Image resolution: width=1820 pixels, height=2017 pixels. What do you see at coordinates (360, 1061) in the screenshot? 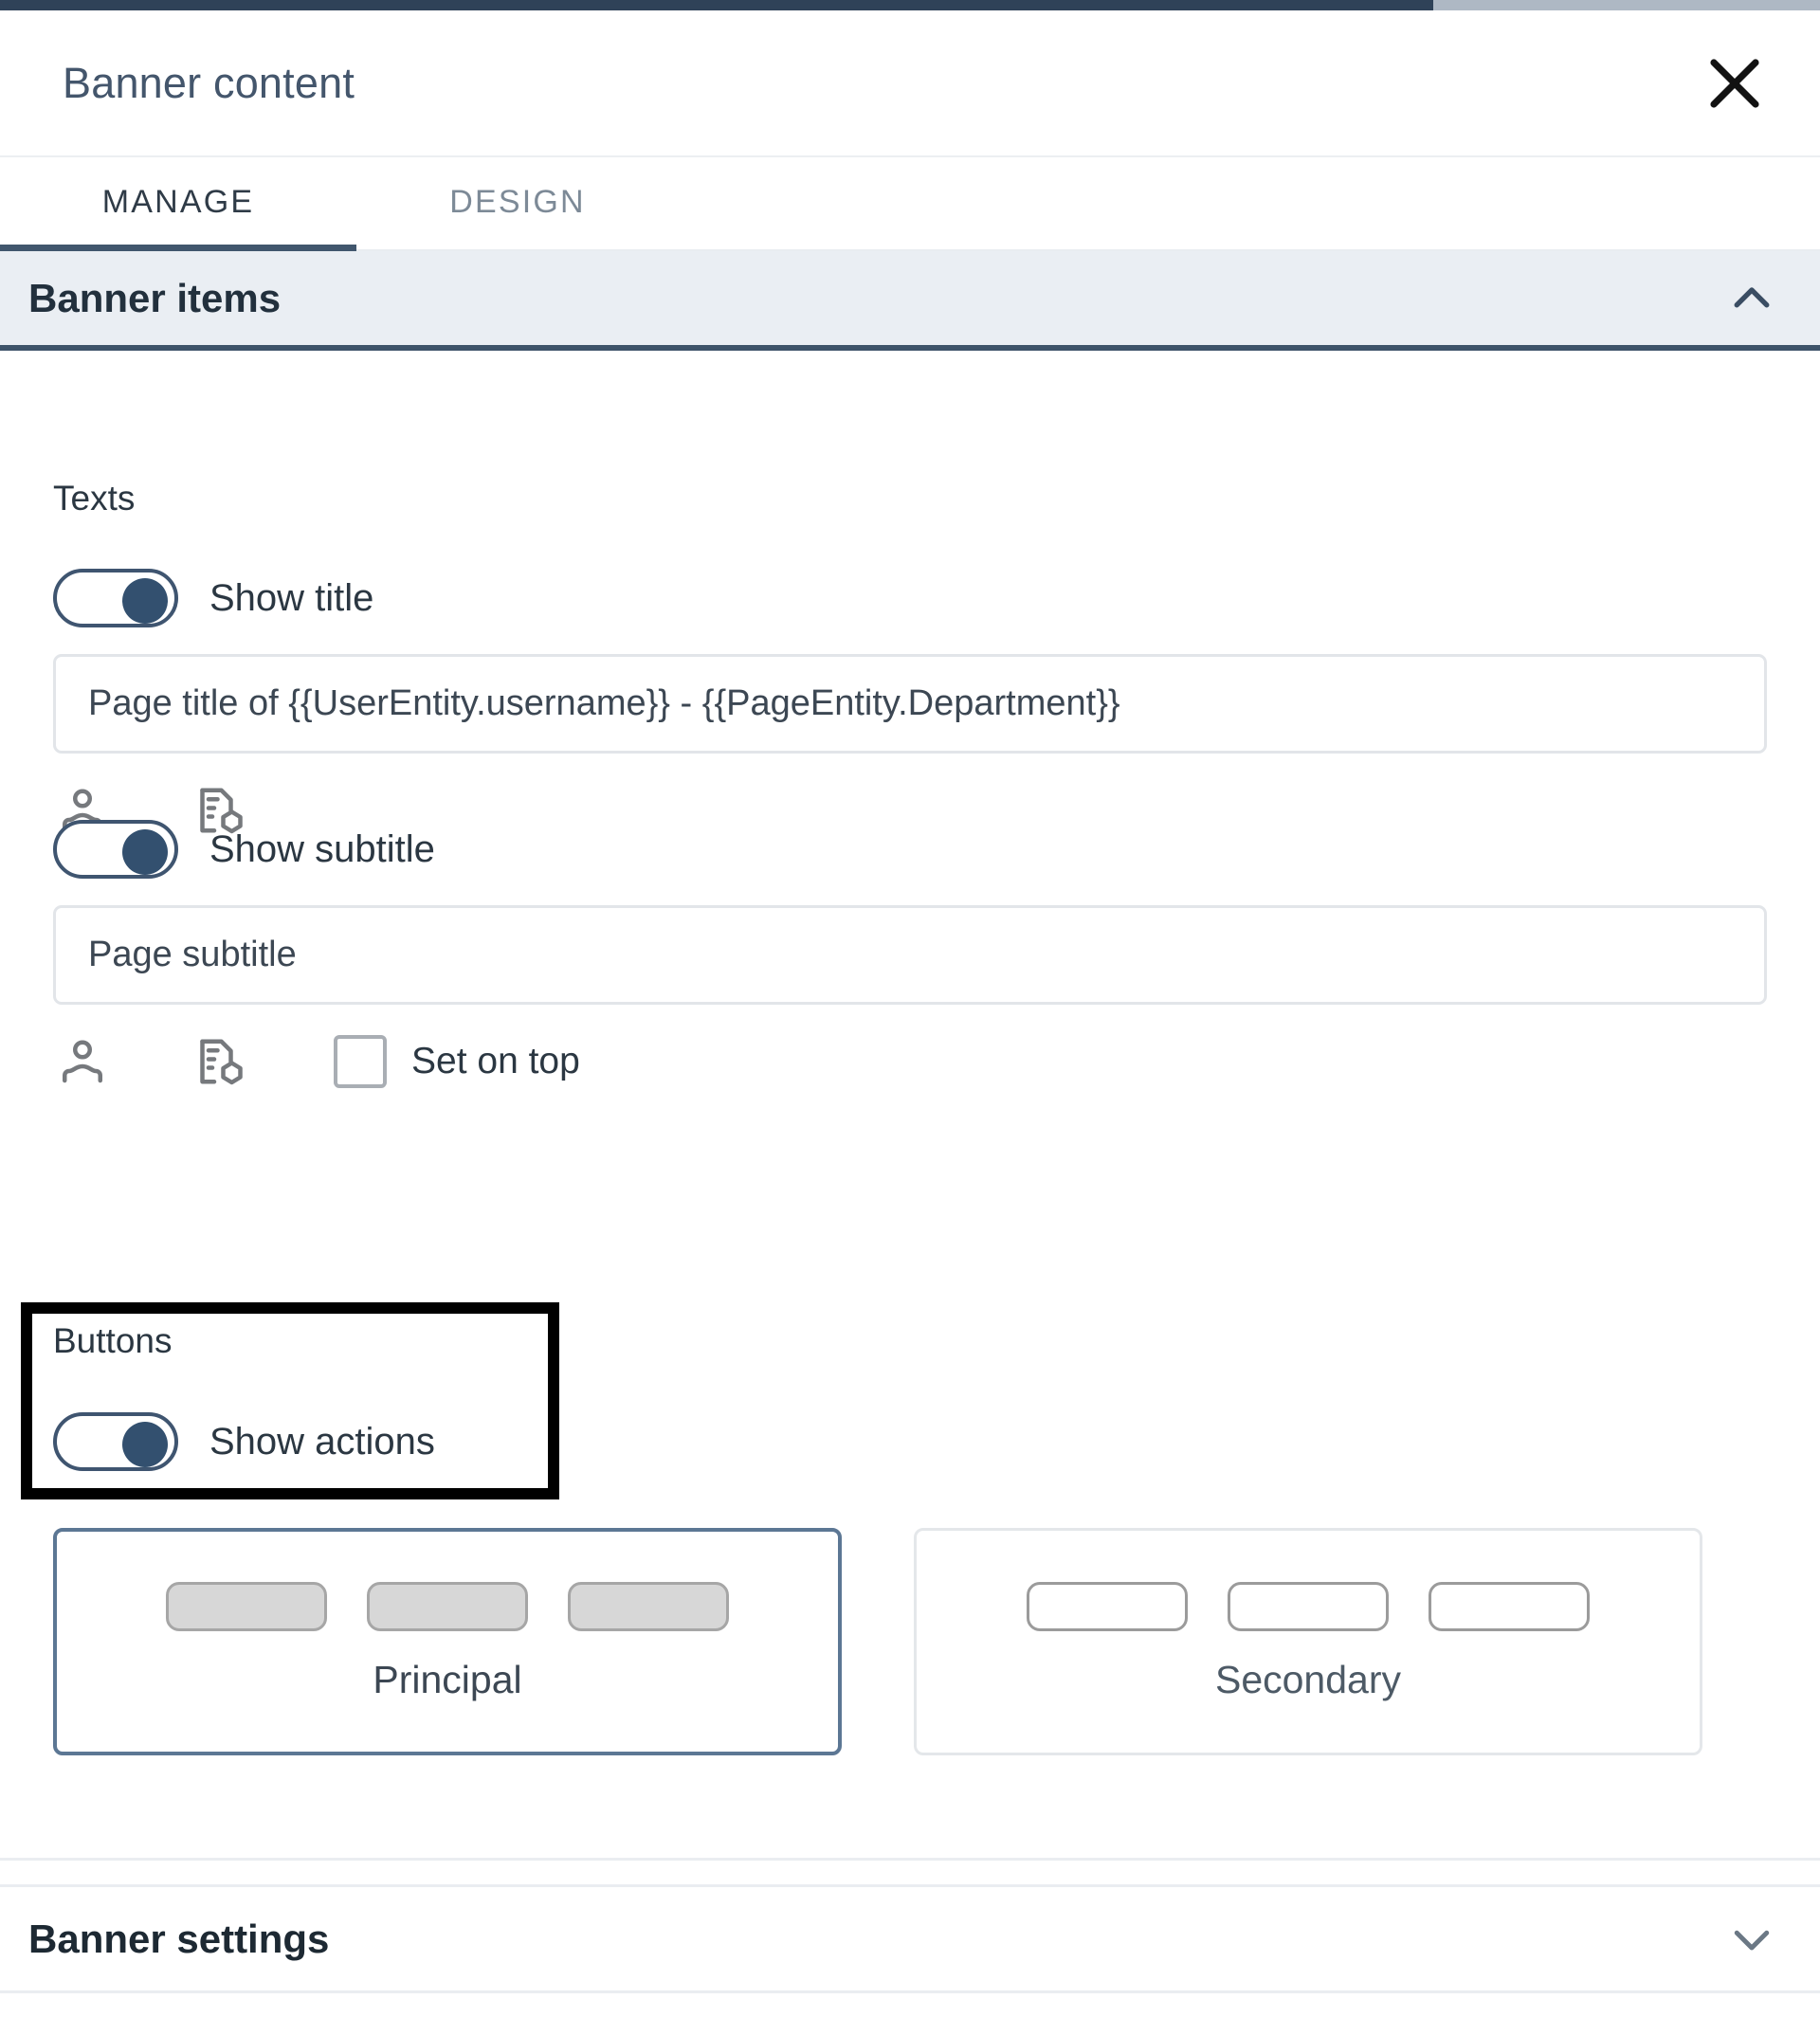
I see `set-on-top-checkbox` at bounding box center [360, 1061].